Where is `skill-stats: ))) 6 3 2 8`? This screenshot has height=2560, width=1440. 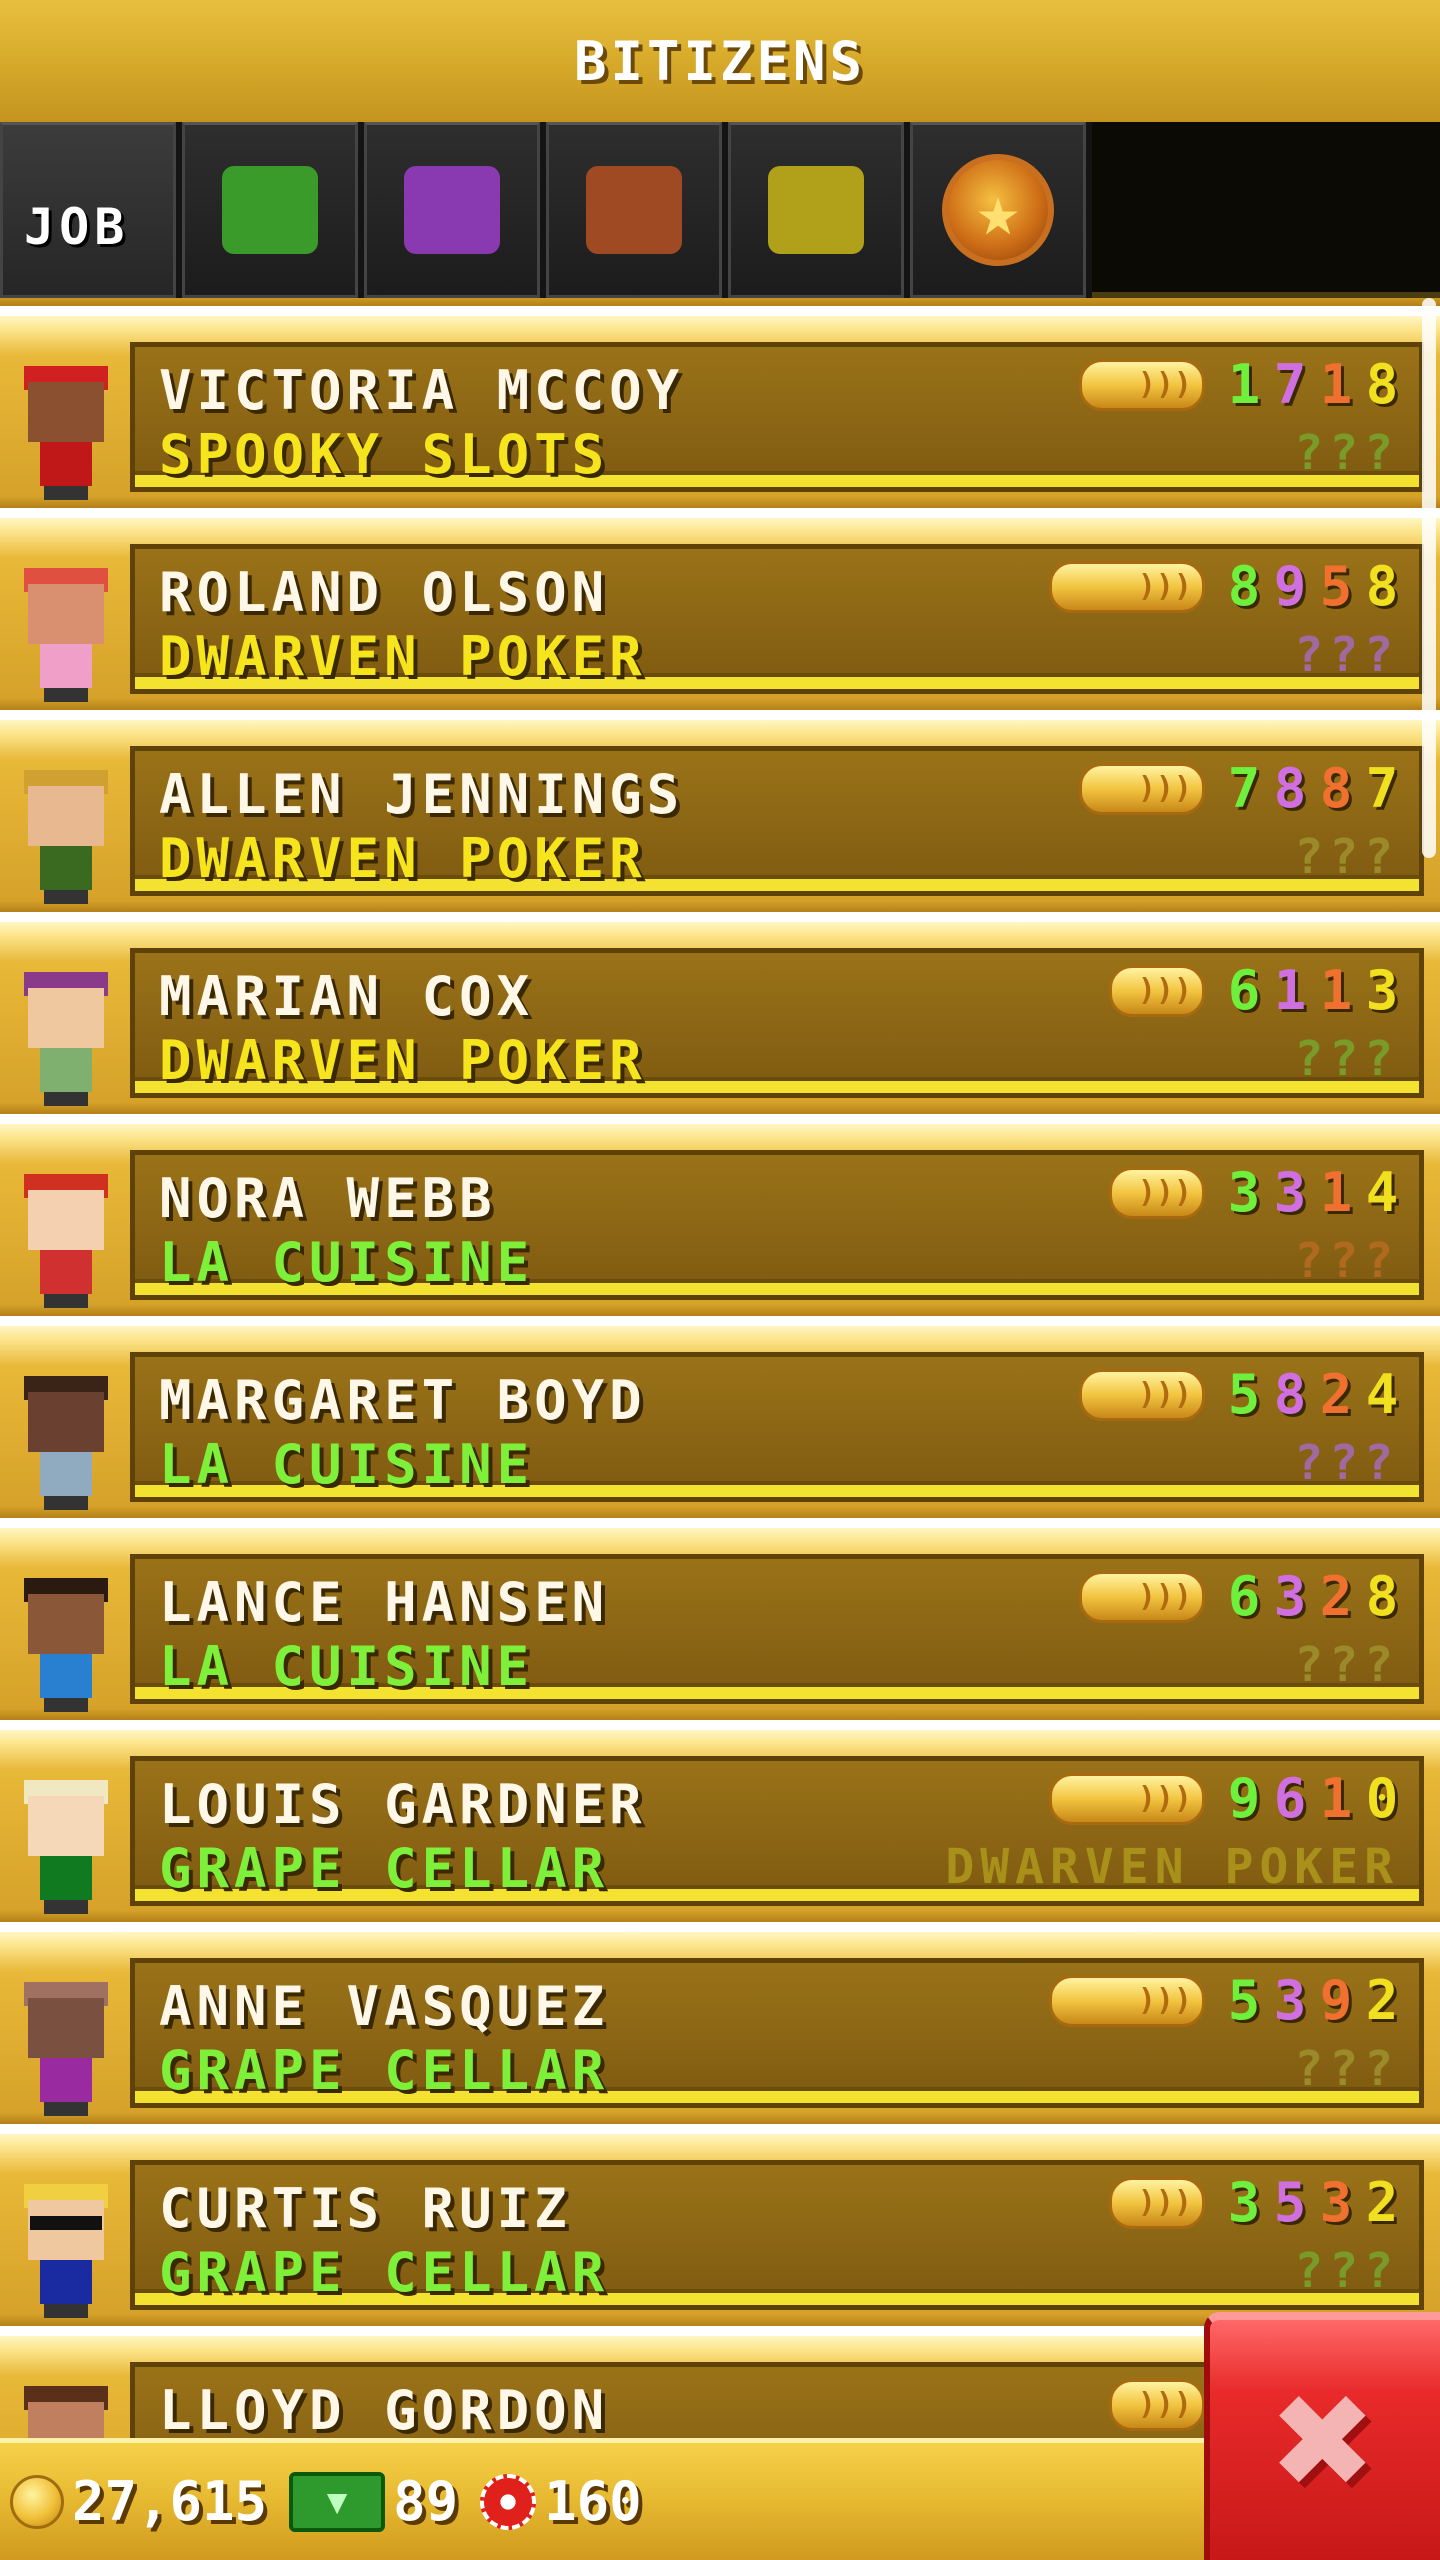 skill-stats: ))) 6 3 2 8 is located at coordinates (1242, 1596).